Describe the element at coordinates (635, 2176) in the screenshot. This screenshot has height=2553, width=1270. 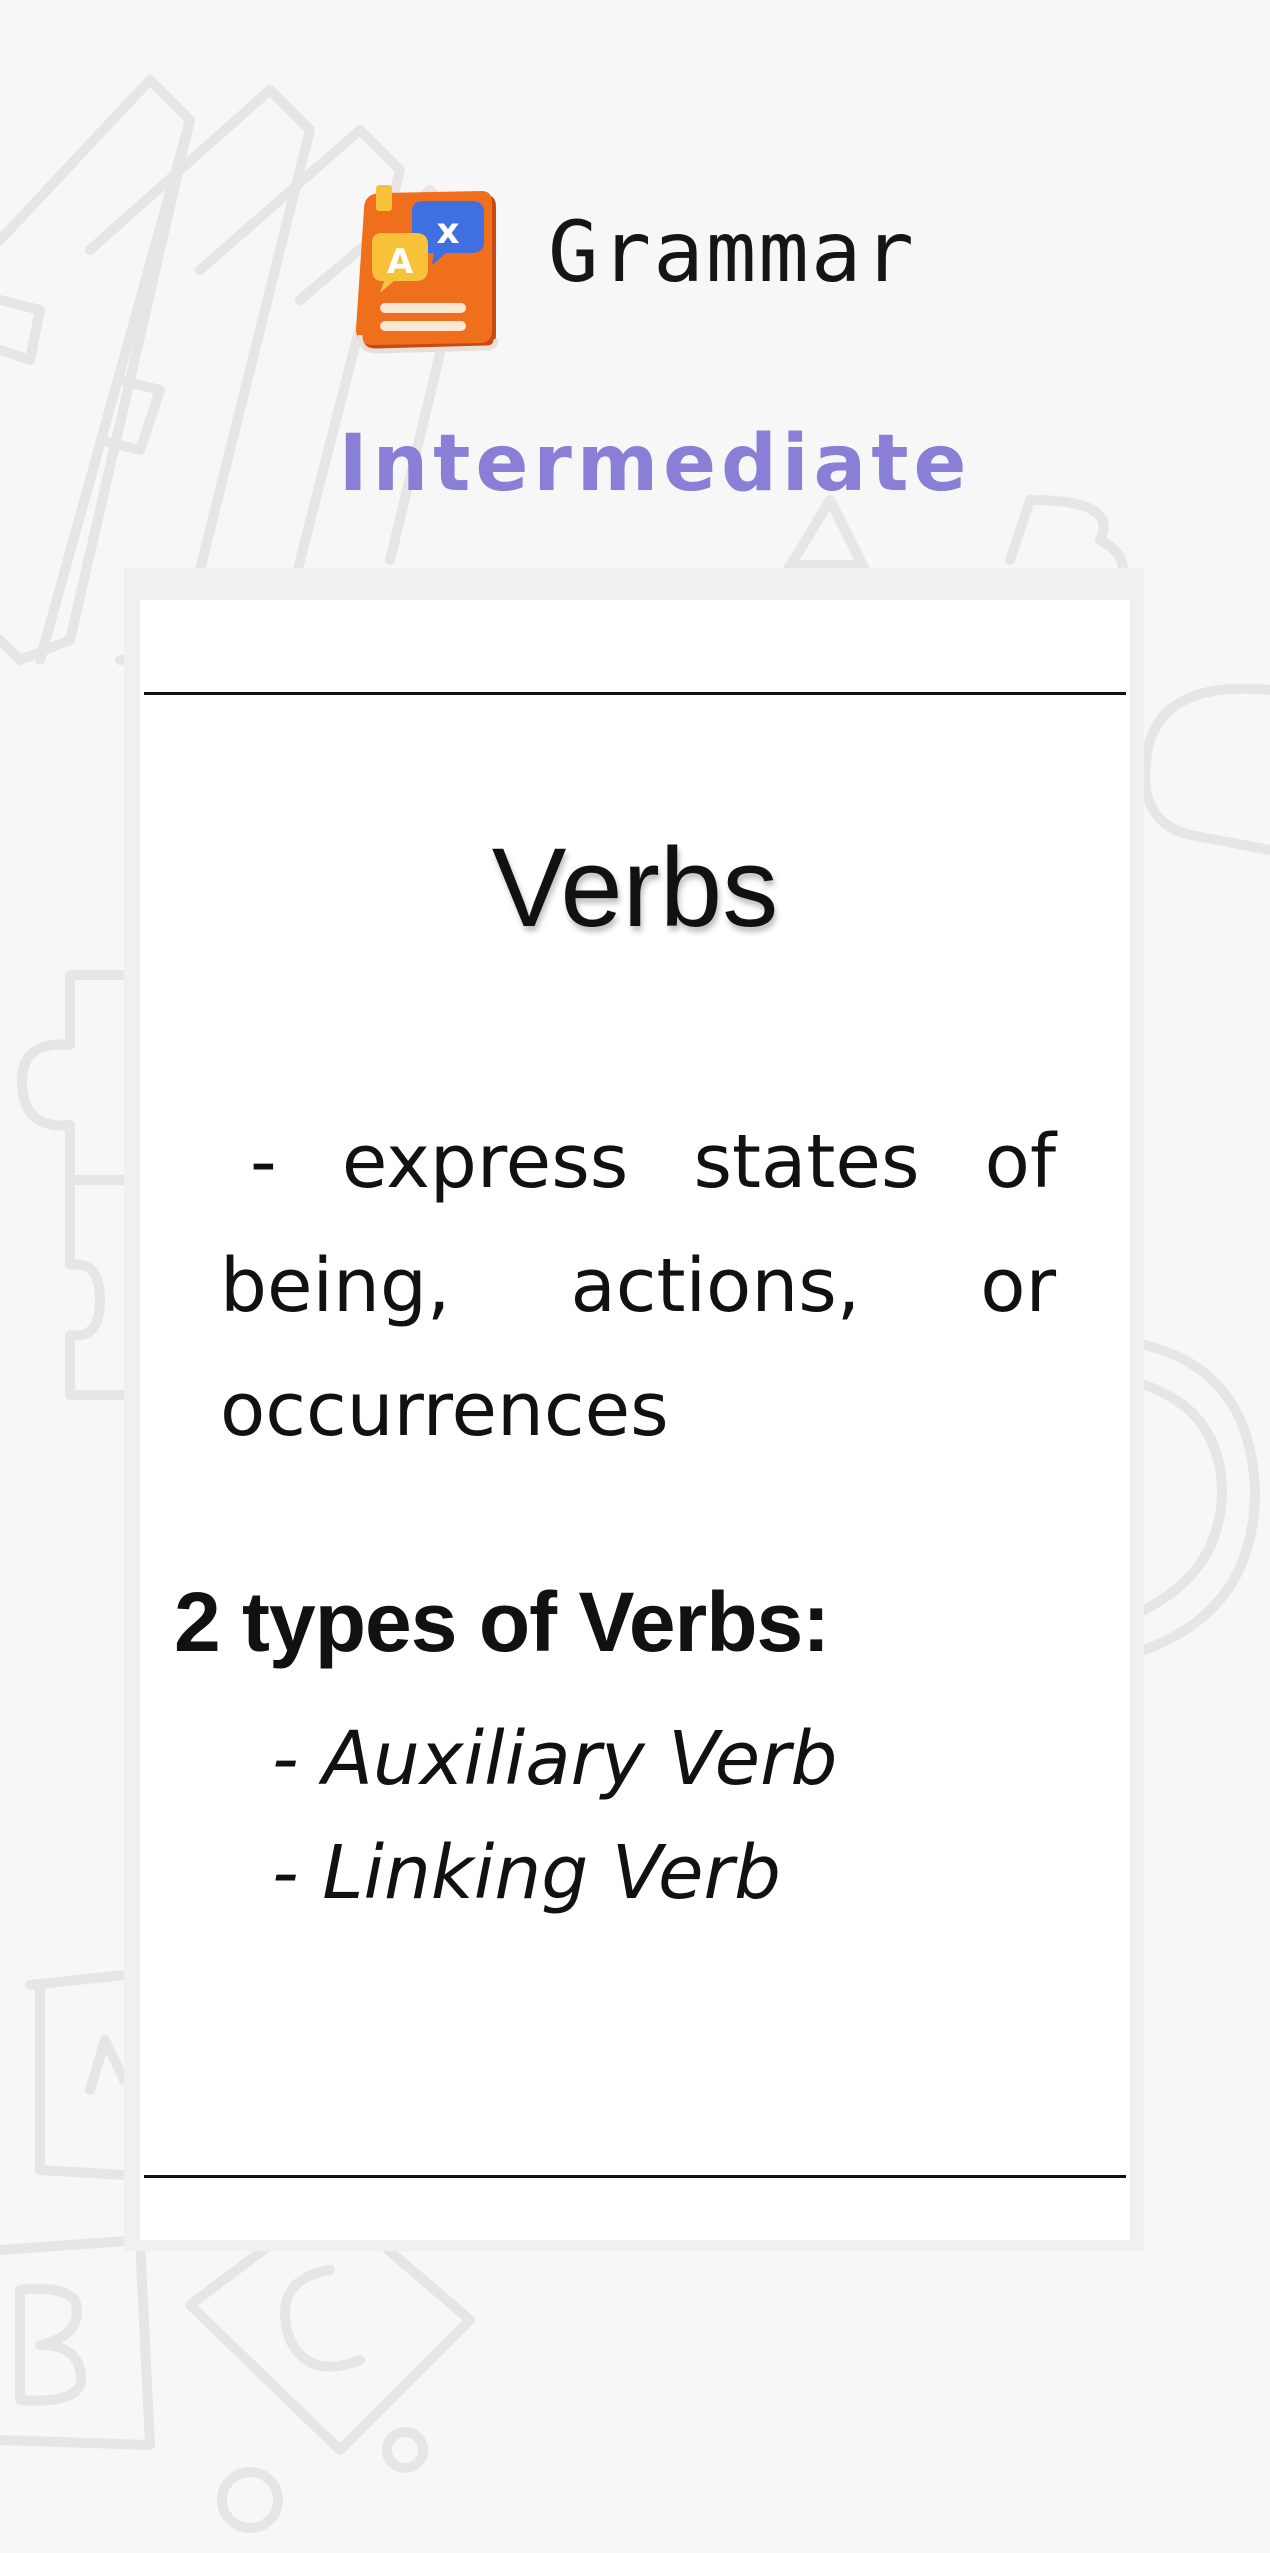
I see `bottom-divider` at that location.